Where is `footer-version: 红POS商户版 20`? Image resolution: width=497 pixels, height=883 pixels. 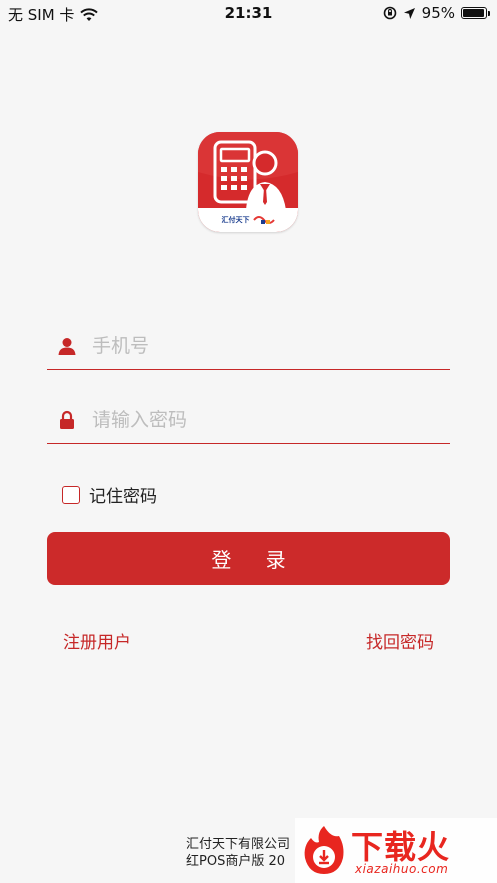
footer-version: 红POS商户版 20 is located at coordinates (235, 861).